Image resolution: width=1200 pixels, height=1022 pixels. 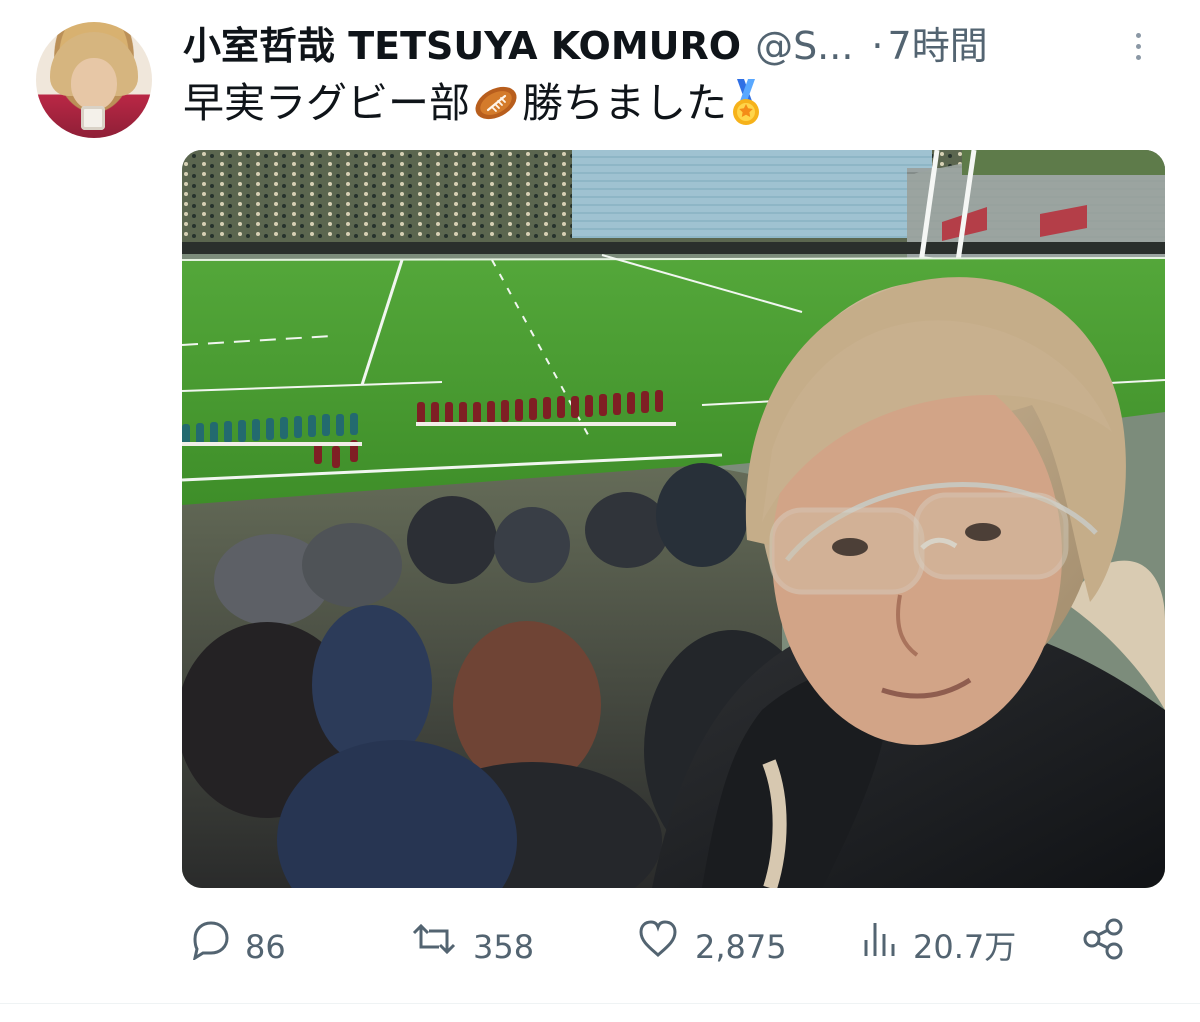 What do you see at coordinates (746, 103) in the screenshot?
I see `sports-medal-icon` at bounding box center [746, 103].